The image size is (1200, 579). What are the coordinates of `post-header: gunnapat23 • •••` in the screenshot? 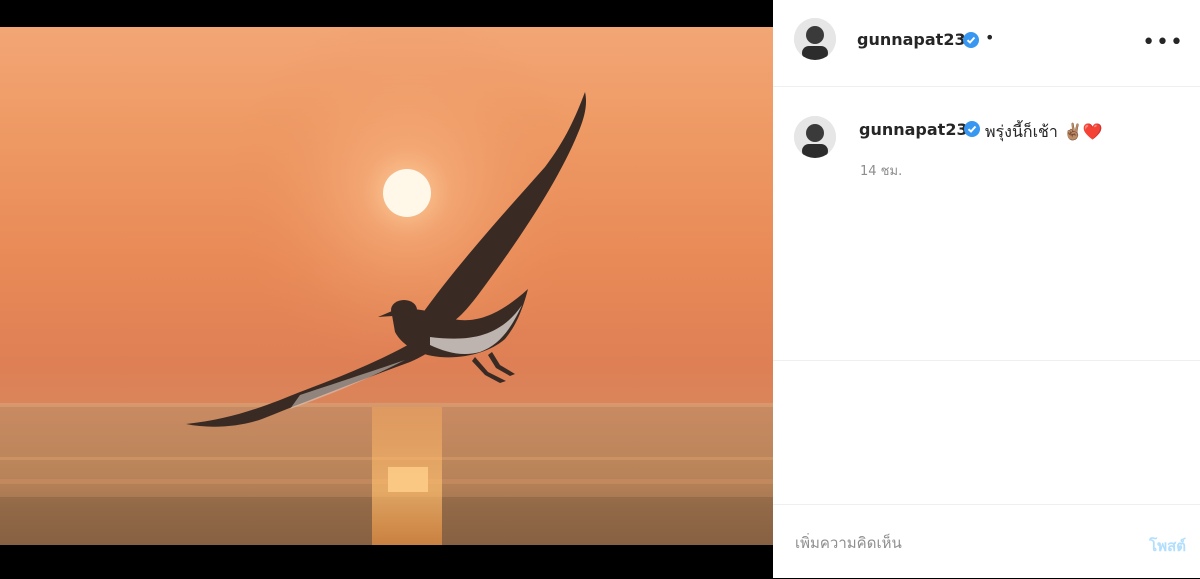 It's located at (986, 43).